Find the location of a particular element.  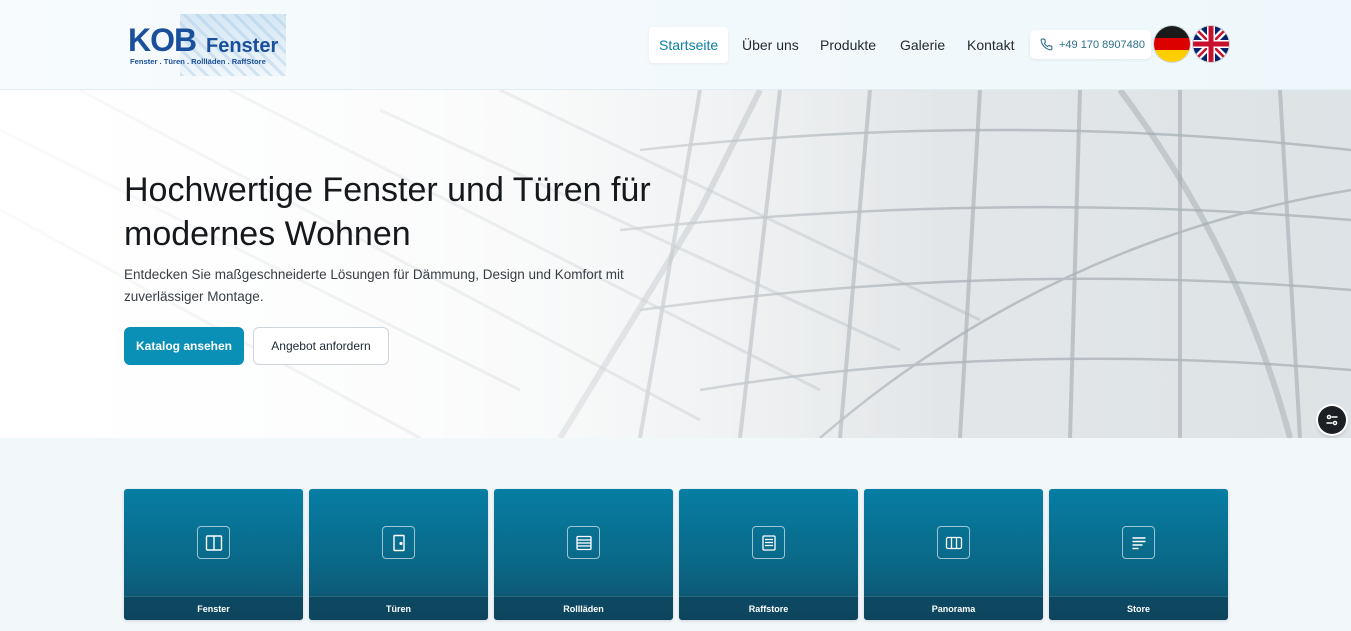

german-flag-icon is located at coordinates (1172, 44).